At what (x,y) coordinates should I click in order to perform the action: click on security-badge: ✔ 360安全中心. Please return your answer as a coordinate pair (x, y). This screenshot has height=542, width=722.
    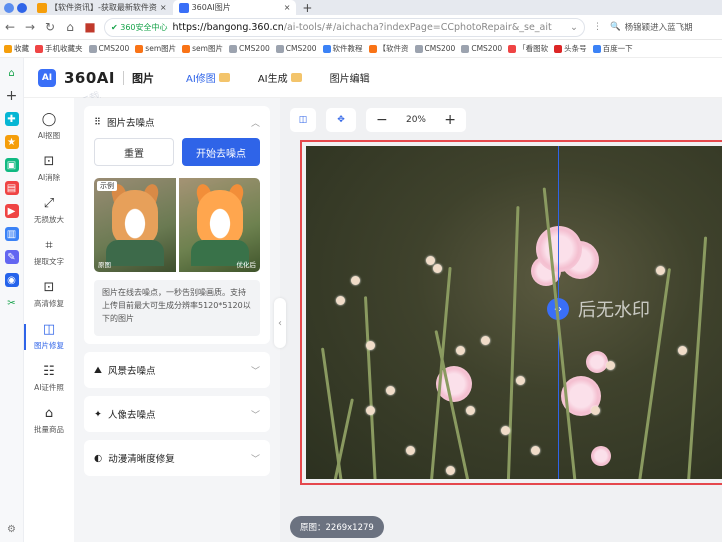
    Looking at the image, I should click on (139, 27).